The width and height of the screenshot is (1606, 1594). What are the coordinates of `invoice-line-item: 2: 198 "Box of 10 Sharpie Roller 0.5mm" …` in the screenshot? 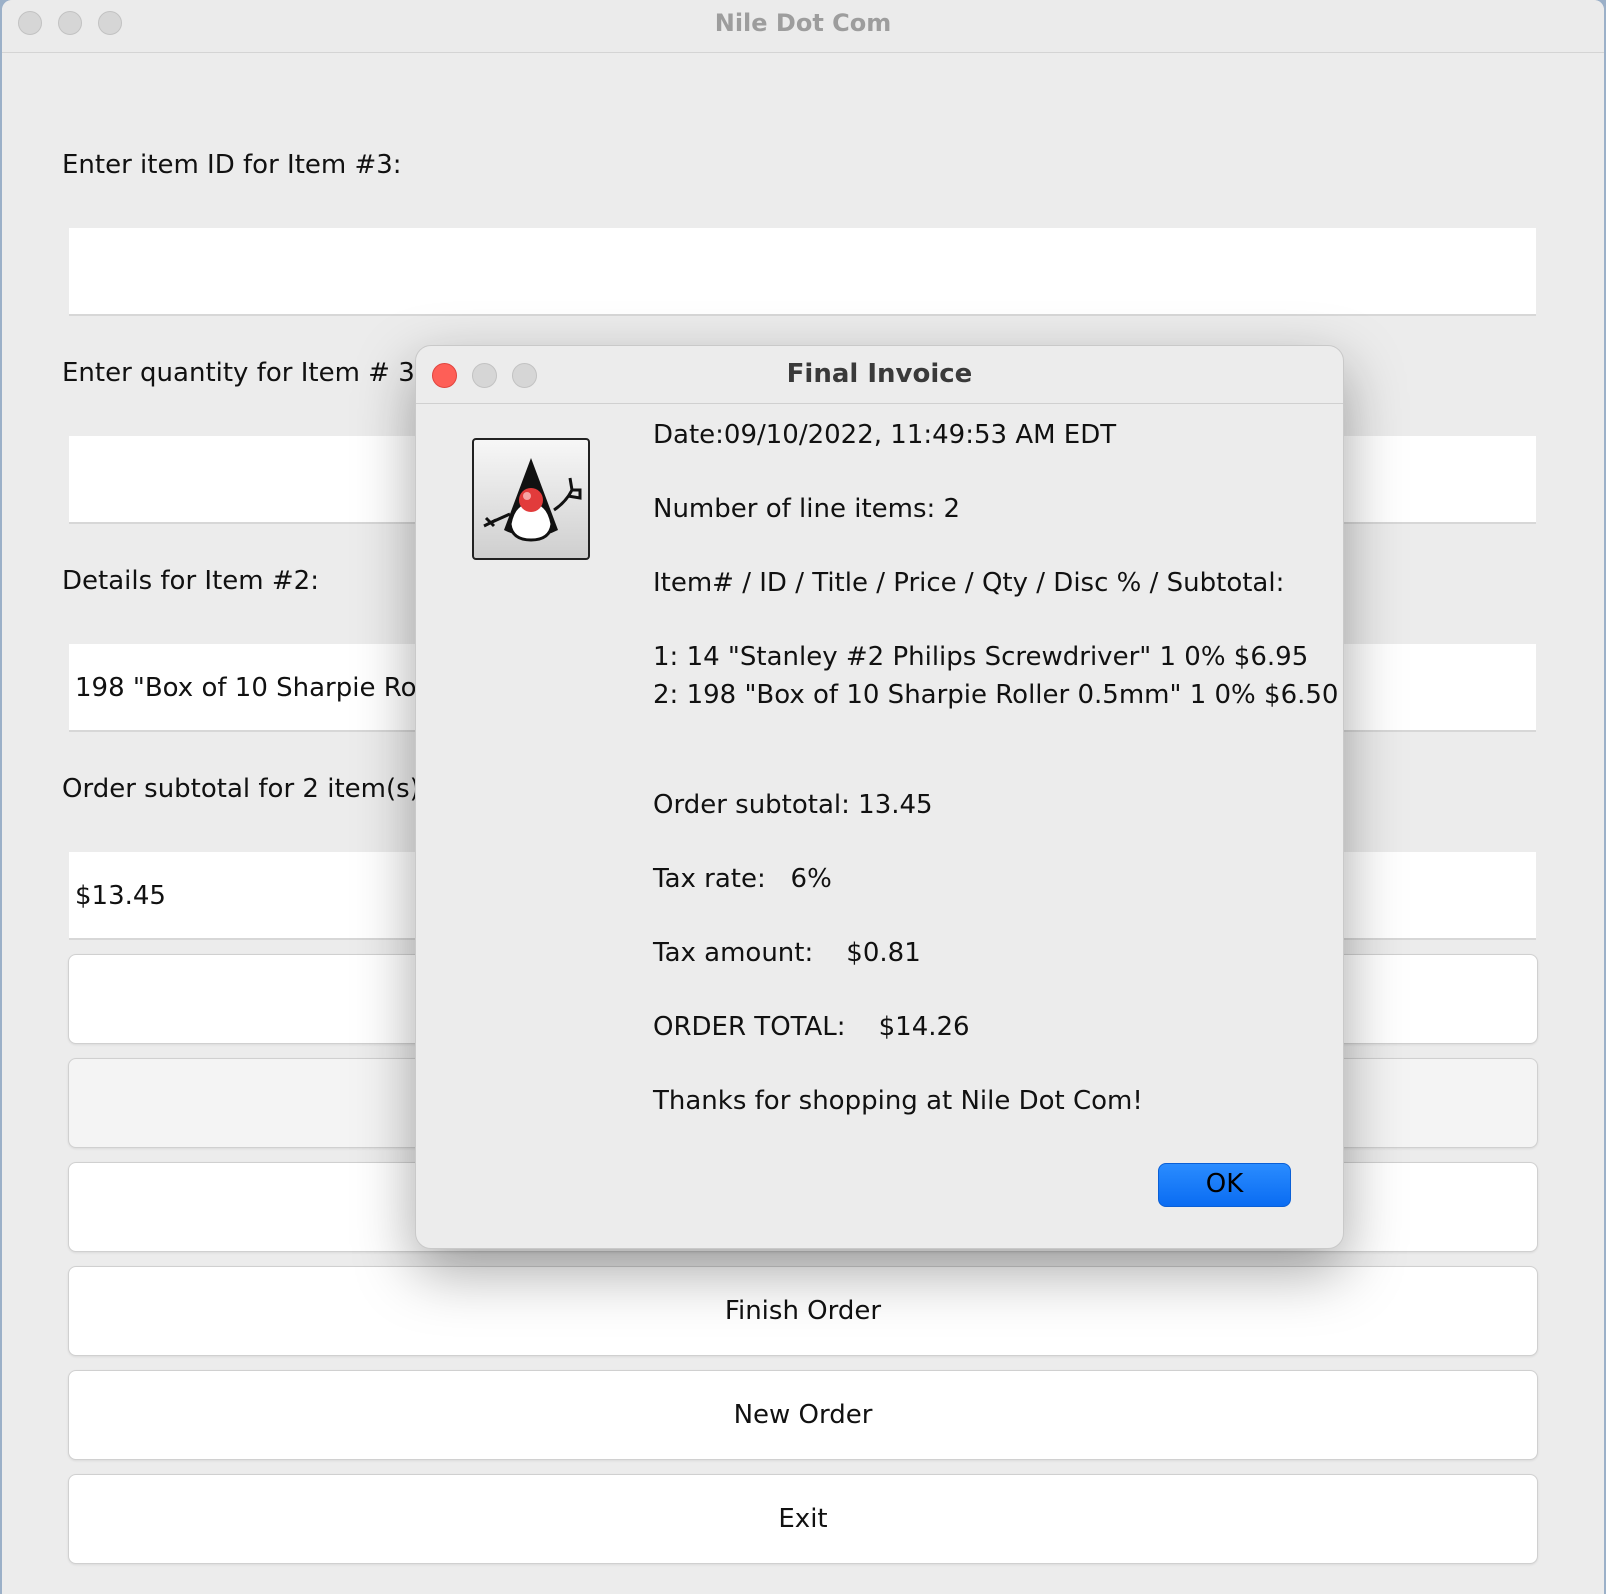 It's located at (996, 695).